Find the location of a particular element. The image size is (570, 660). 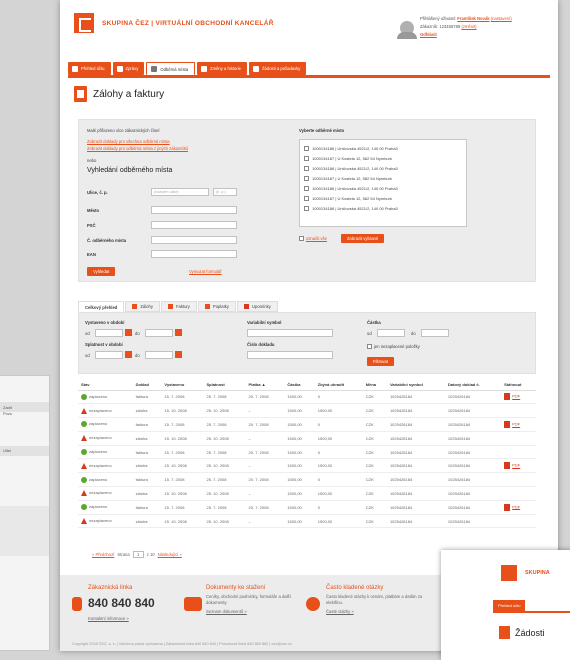

warning-icon is located at coordinates (84, 465).